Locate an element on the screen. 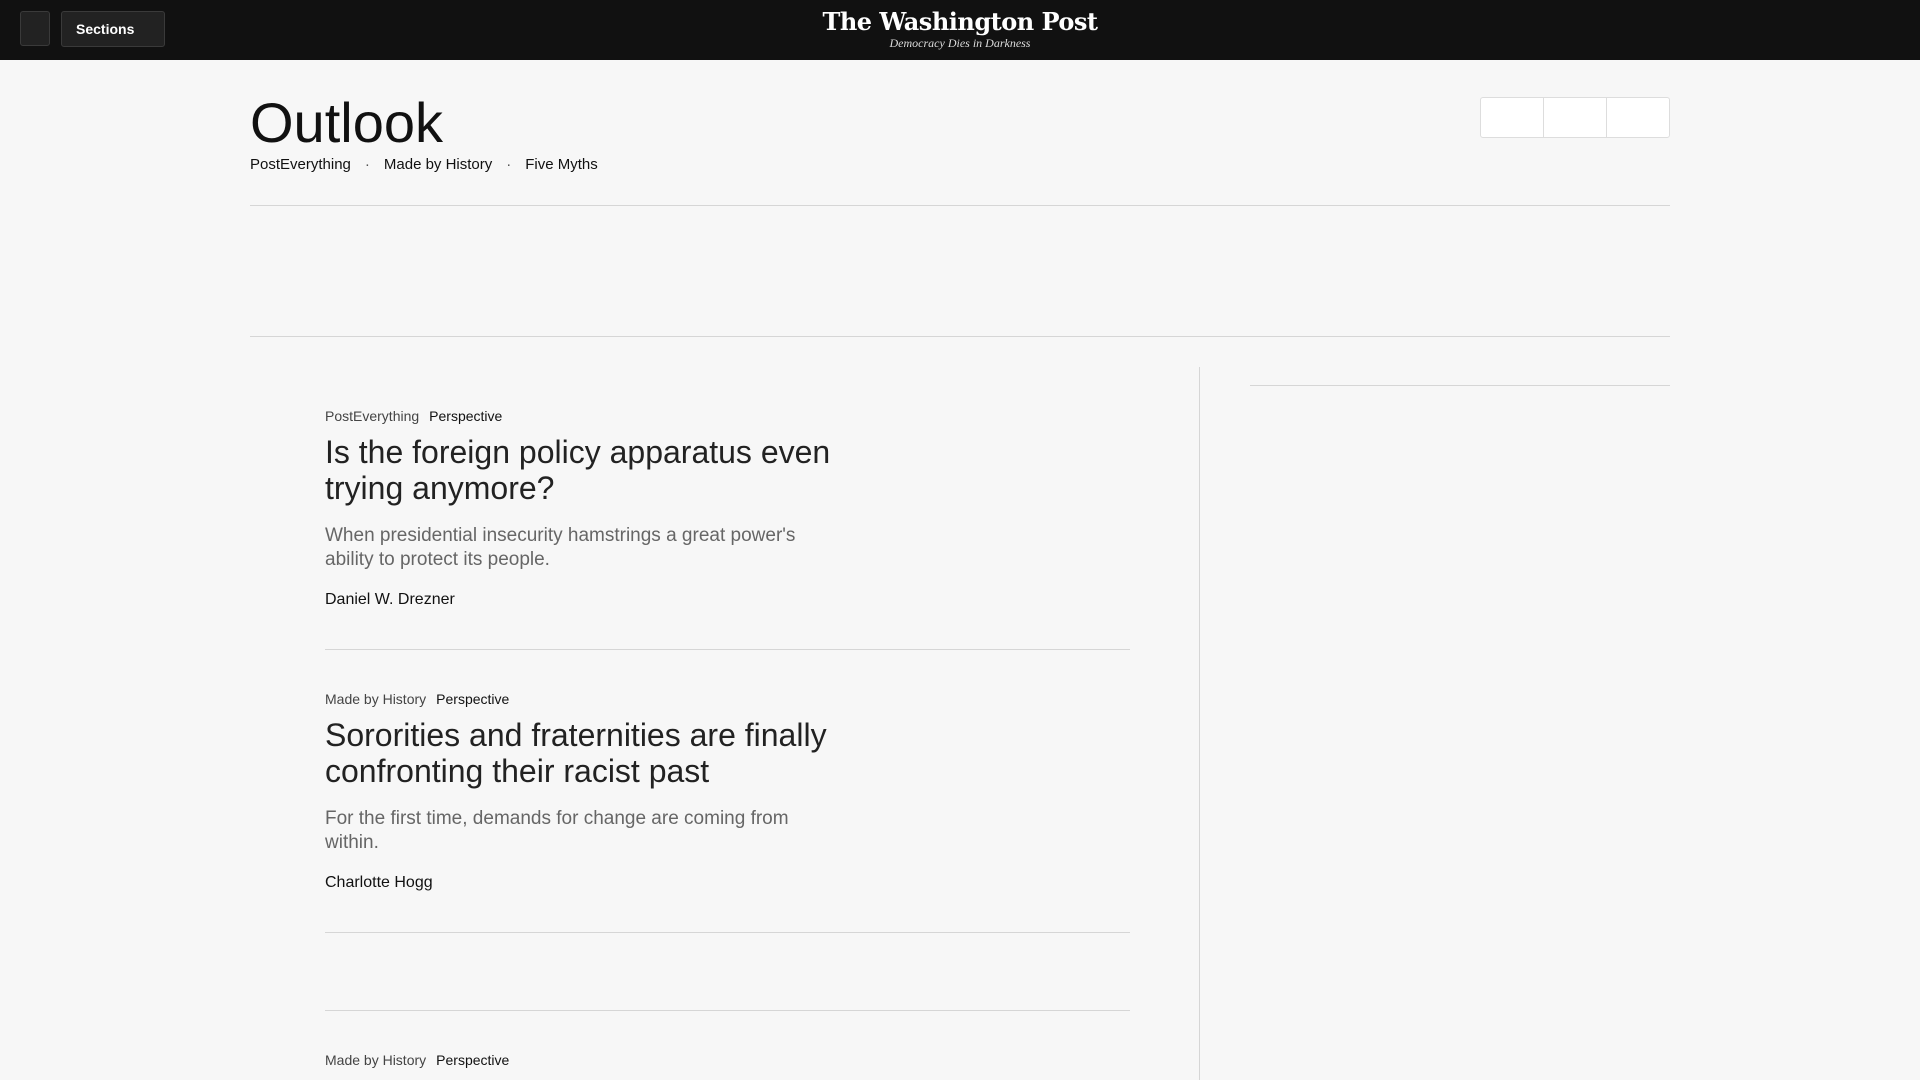 The height and width of the screenshot is (1080, 1920). subnav-link-five-myths: Five Myths is located at coordinates (561, 164).